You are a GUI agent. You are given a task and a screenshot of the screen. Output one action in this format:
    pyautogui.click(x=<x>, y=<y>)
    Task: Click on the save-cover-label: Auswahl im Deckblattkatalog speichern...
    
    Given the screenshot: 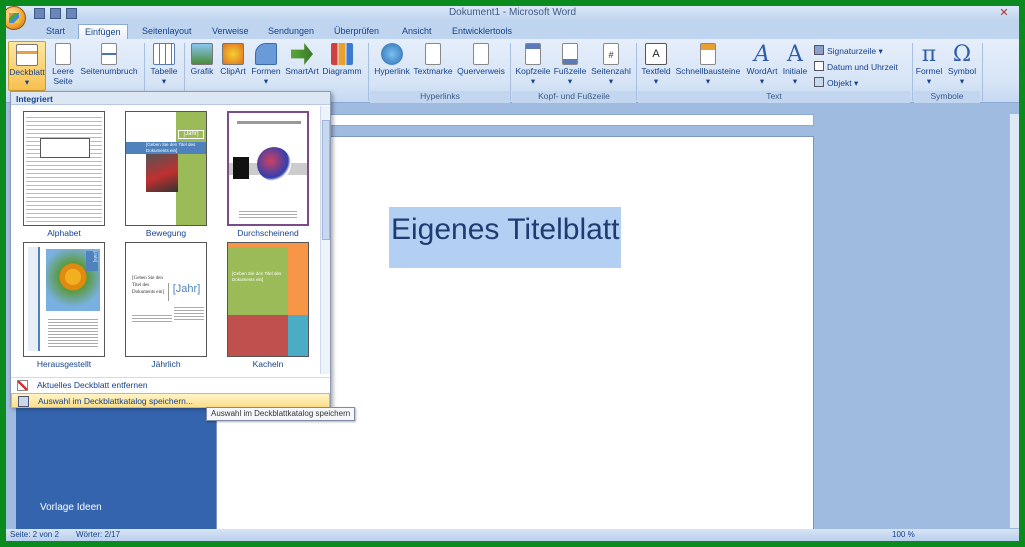 What is the action you would take?
    pyautogui.click(x=115, y=401)
    